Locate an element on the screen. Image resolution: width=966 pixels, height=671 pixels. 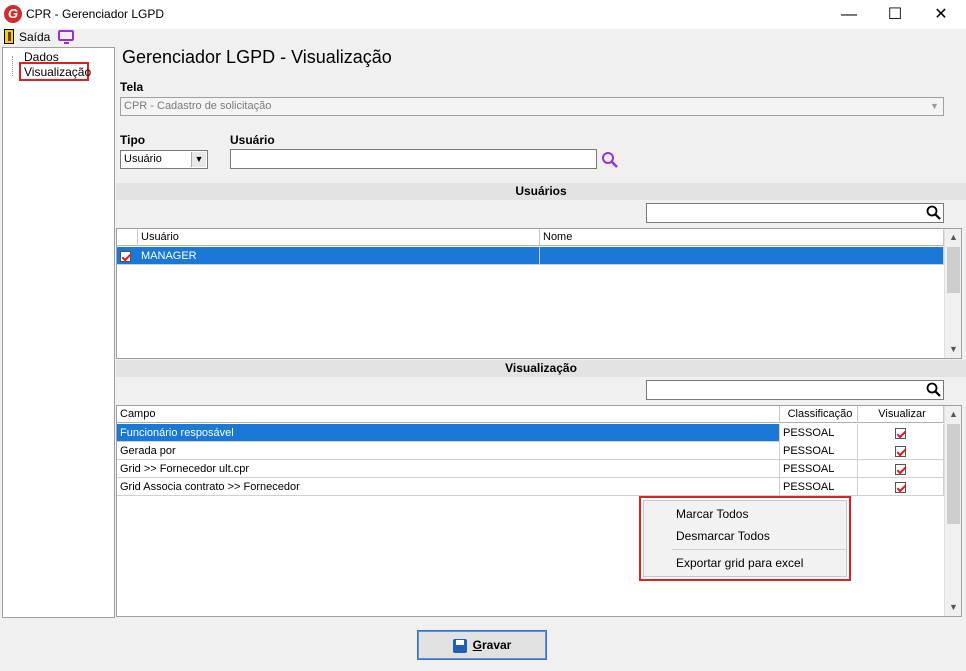
app-logo-icon: G is located at coordinates (13, 14).